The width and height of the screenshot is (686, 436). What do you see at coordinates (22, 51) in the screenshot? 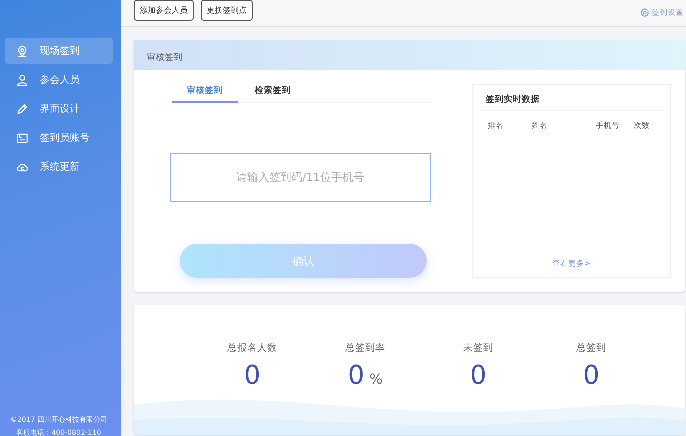
I see `location-pin-icon` at bounding box center [22, 51].